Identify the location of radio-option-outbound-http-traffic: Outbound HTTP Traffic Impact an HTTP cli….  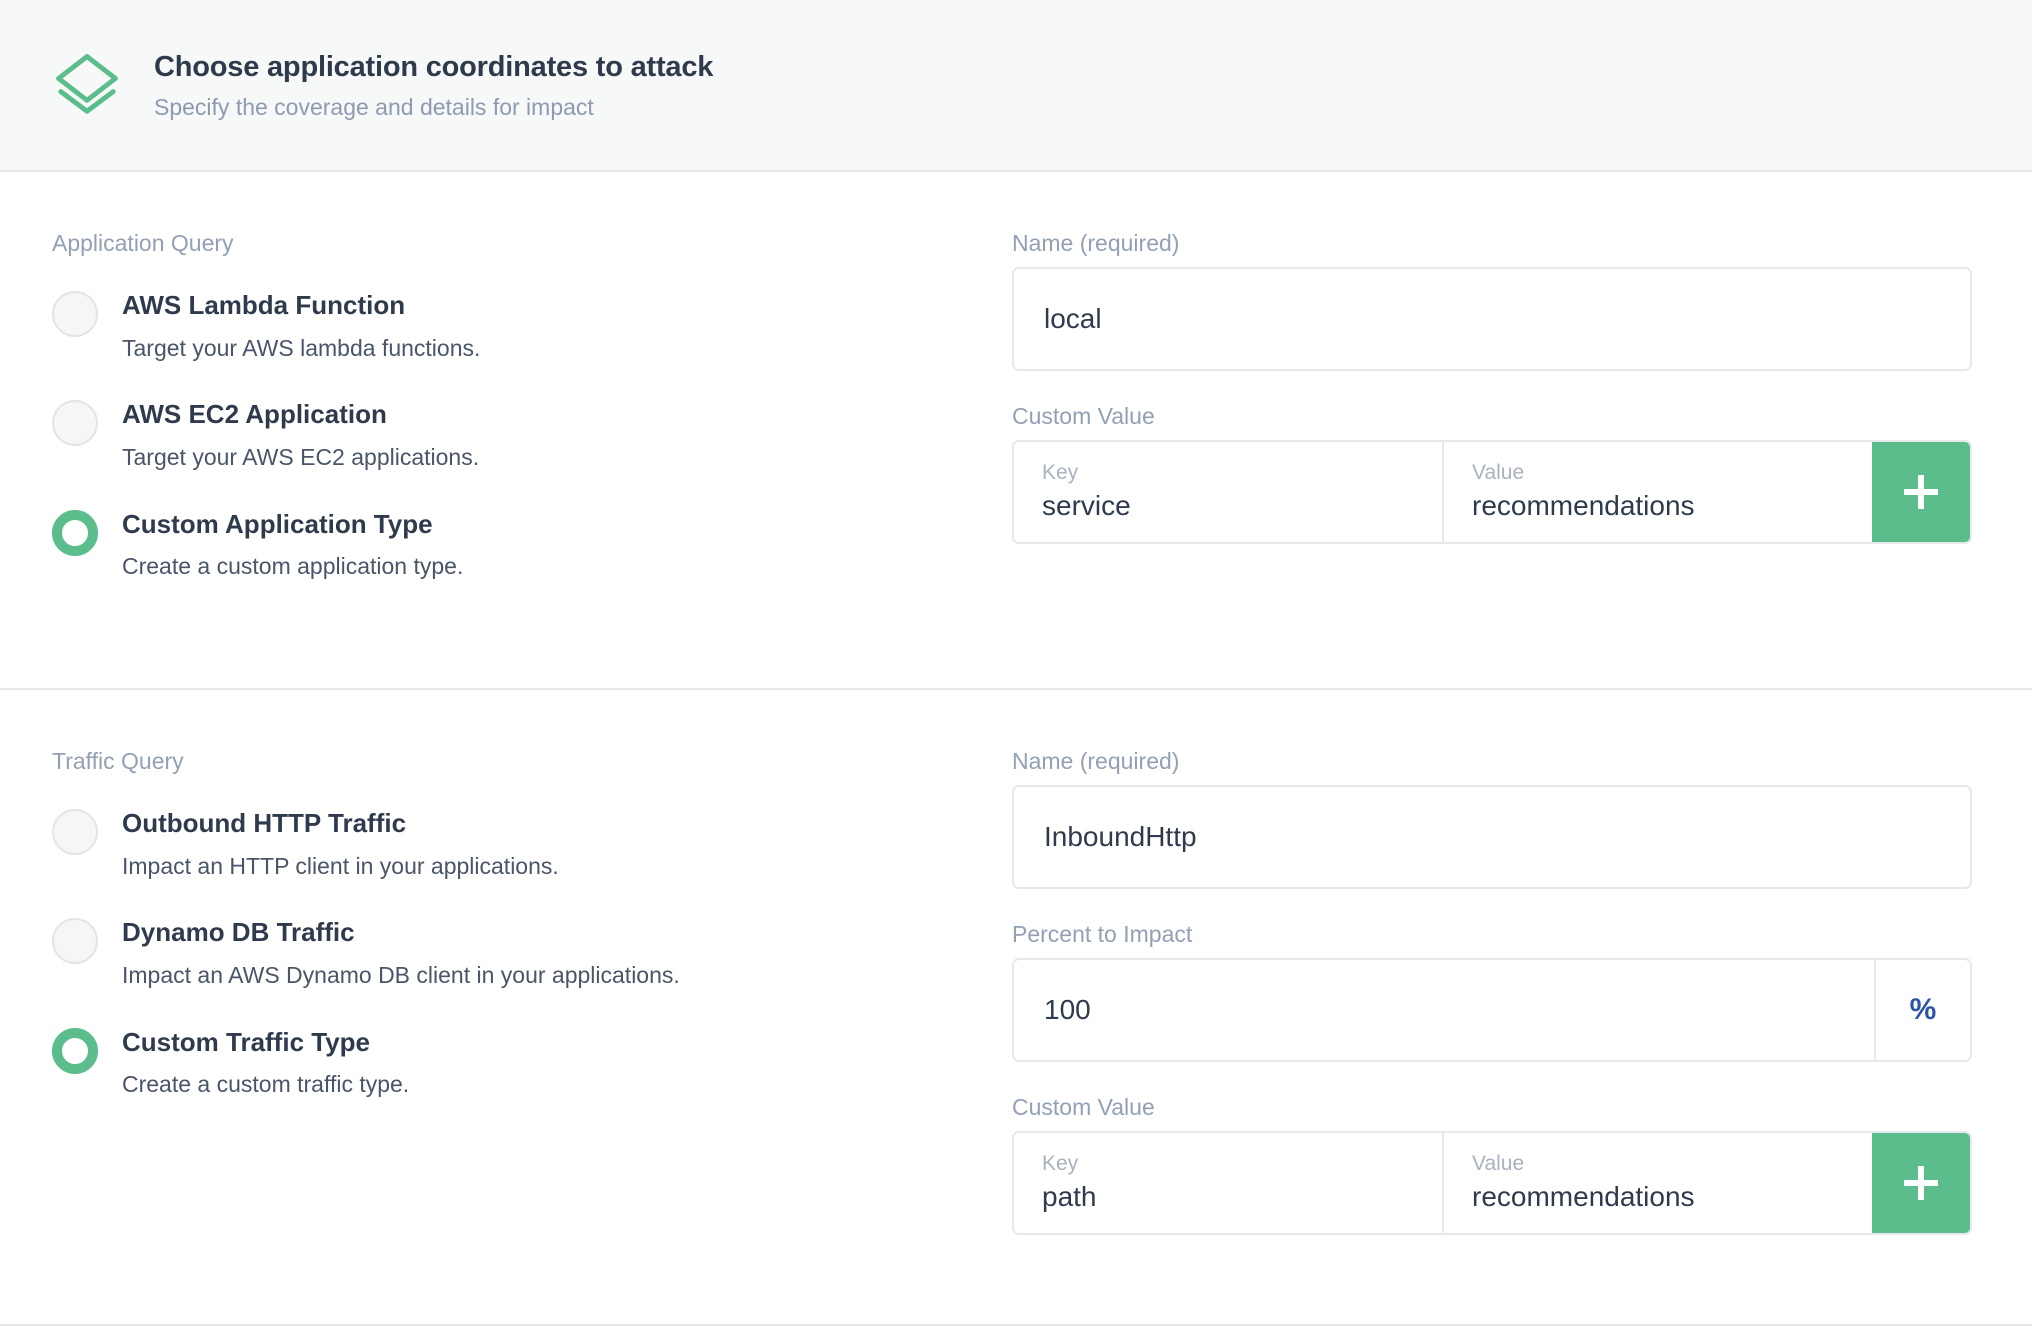
(532, 843).